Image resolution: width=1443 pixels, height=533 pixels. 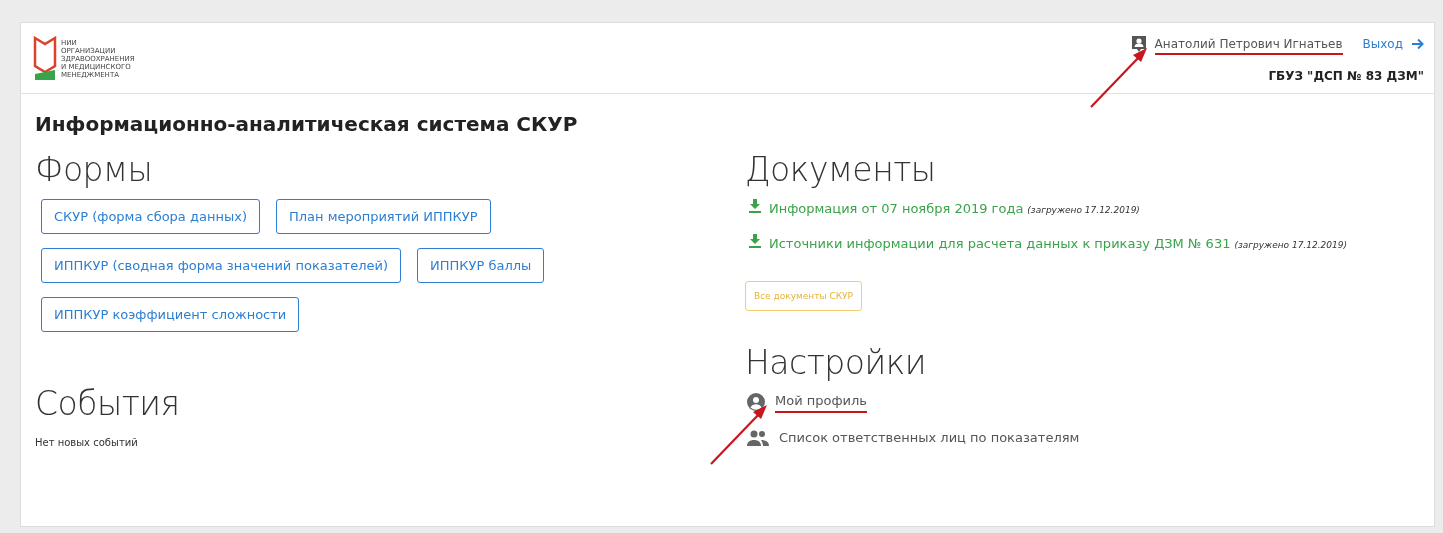 I want to click on form-button: ИППКУР баллы, so click(x=481, y=265).